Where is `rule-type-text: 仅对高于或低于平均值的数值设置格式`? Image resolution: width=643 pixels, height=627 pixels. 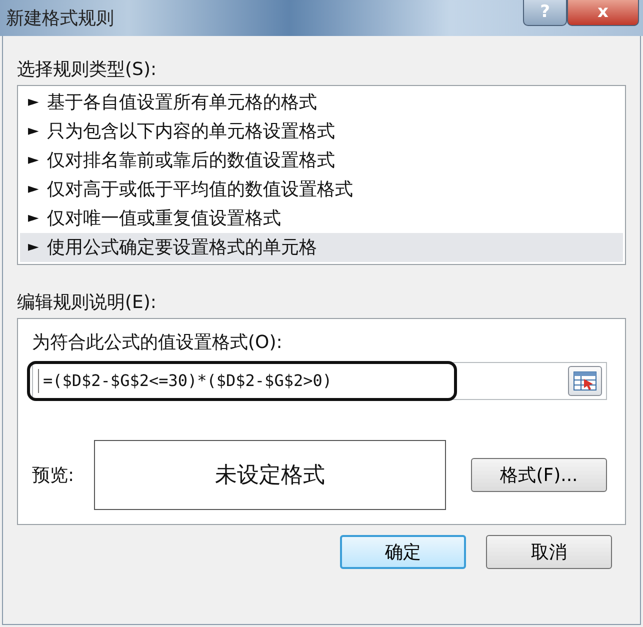
rule-type-text: 仅对高于或低于平均值的数值设置格式 is located at coordinates (199, 190).